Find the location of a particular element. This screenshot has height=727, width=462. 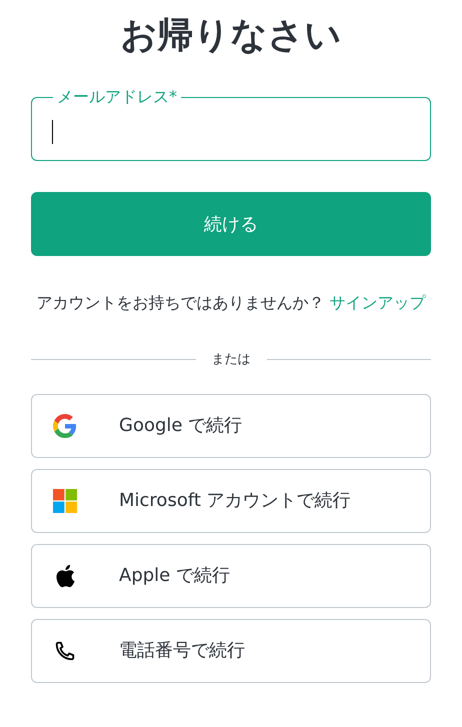

sign-in-option-button: Apple で続行 is located at coordinates (231, 576).